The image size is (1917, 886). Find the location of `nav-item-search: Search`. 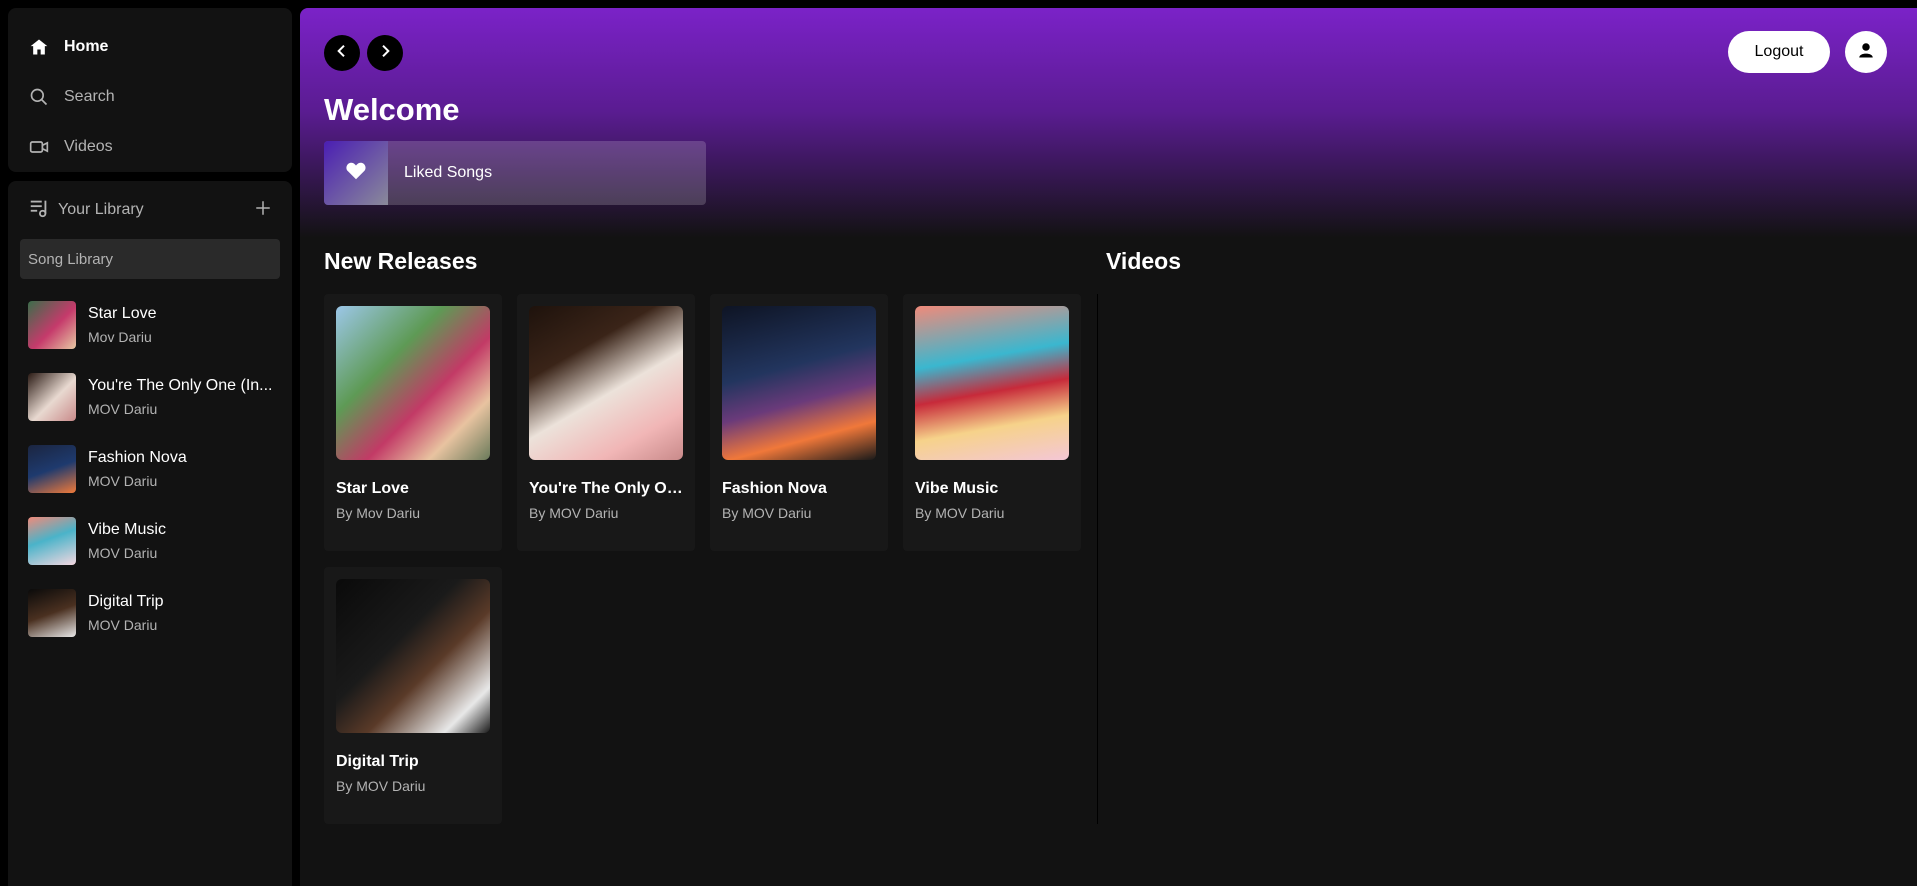

nav-item-search: Search is located at coordinates (150, 97).